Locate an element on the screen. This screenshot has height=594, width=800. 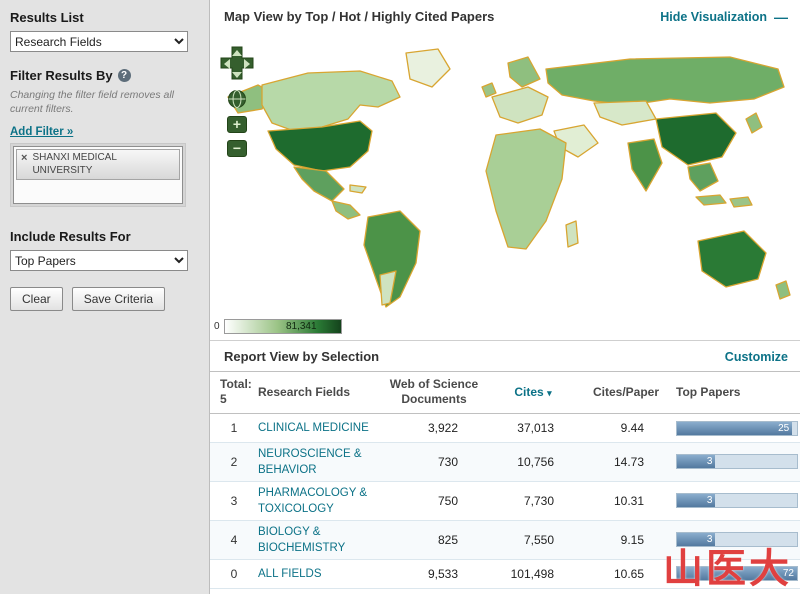
results-list-select: Research Fields is located at coordinates (99, 41).